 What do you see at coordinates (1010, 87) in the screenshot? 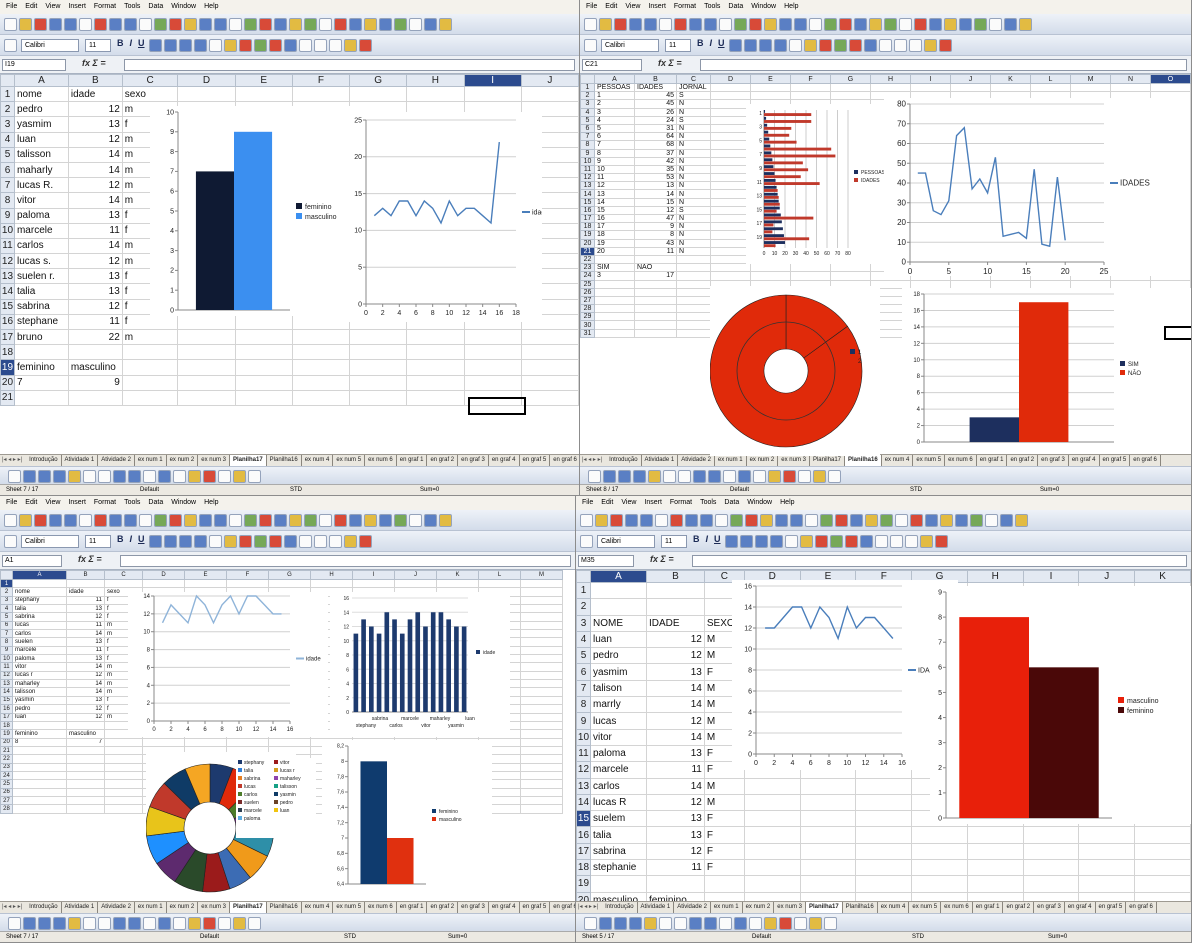
I see `cell-K1` at bounding box center [1010, 87].